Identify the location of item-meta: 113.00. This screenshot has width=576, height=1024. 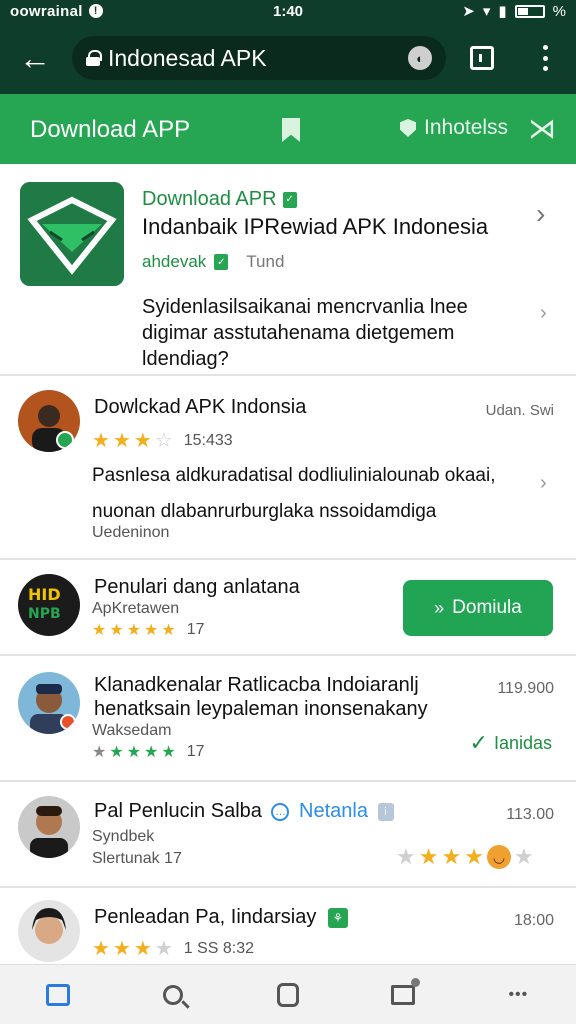
(530, 814).